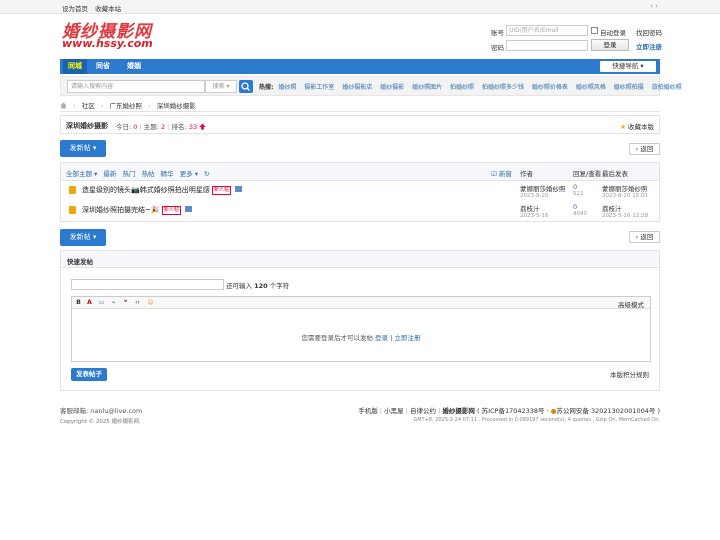 The height and width of the screenshot is (540, 720). I want to click on last-post-time: 2023-8-20 15:01, so click(625, 196).